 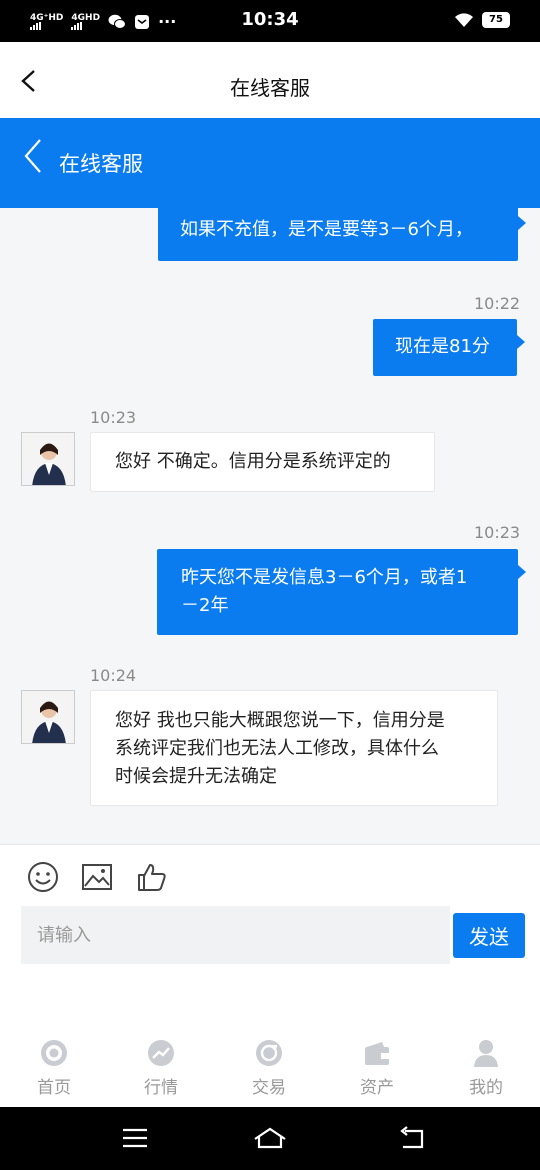 What do you see at coordinates (486, 1053) in the screenshot?
I see `user-icon` at bounding box center [486, 1053].